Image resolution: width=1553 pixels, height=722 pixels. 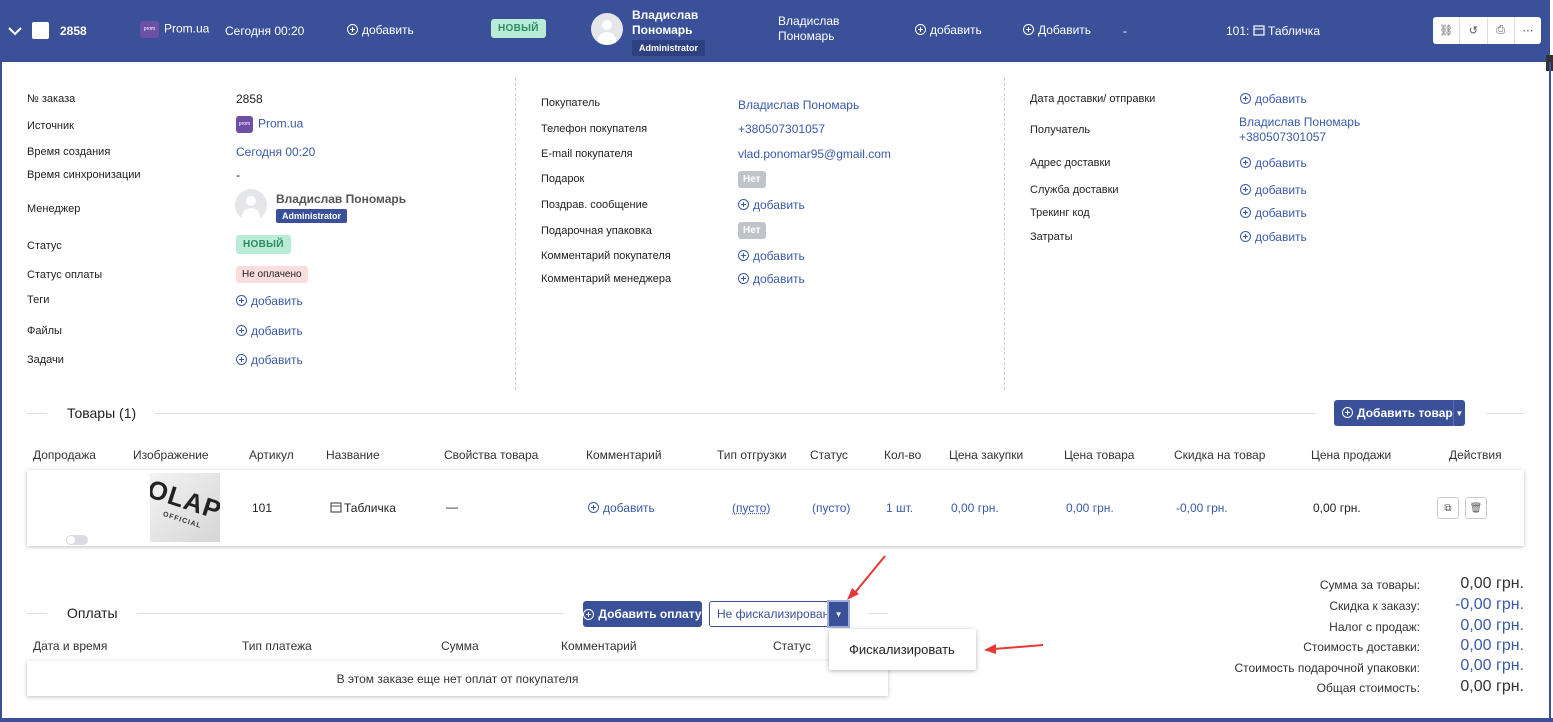 What do you see at coordinates (38, 300) in the screenshot?
I see `tags-label: Теги` at bounding box center [38, 300].